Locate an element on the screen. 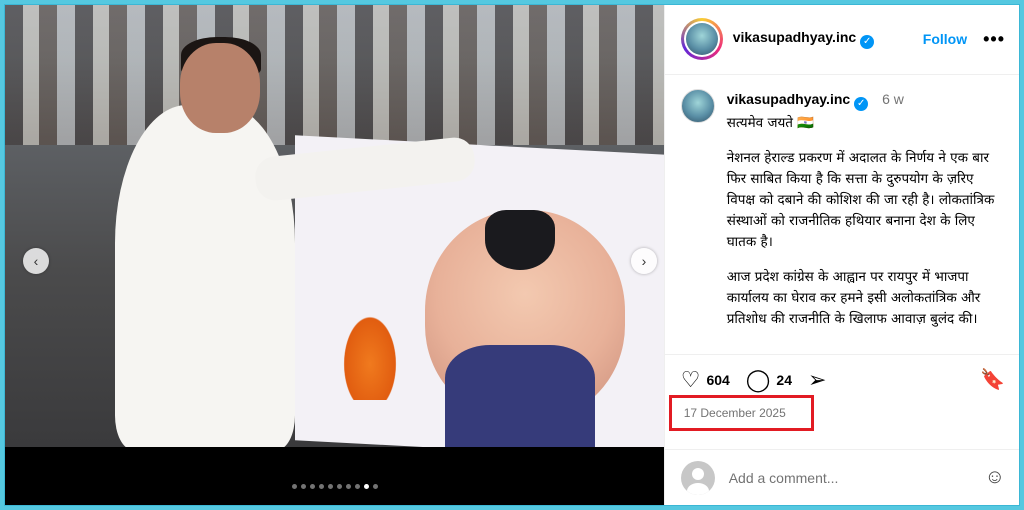 This screenshot has width=1024, height=510. author-username: vikasupadhyay.inc ✓ is located at coordinates (804, 39).